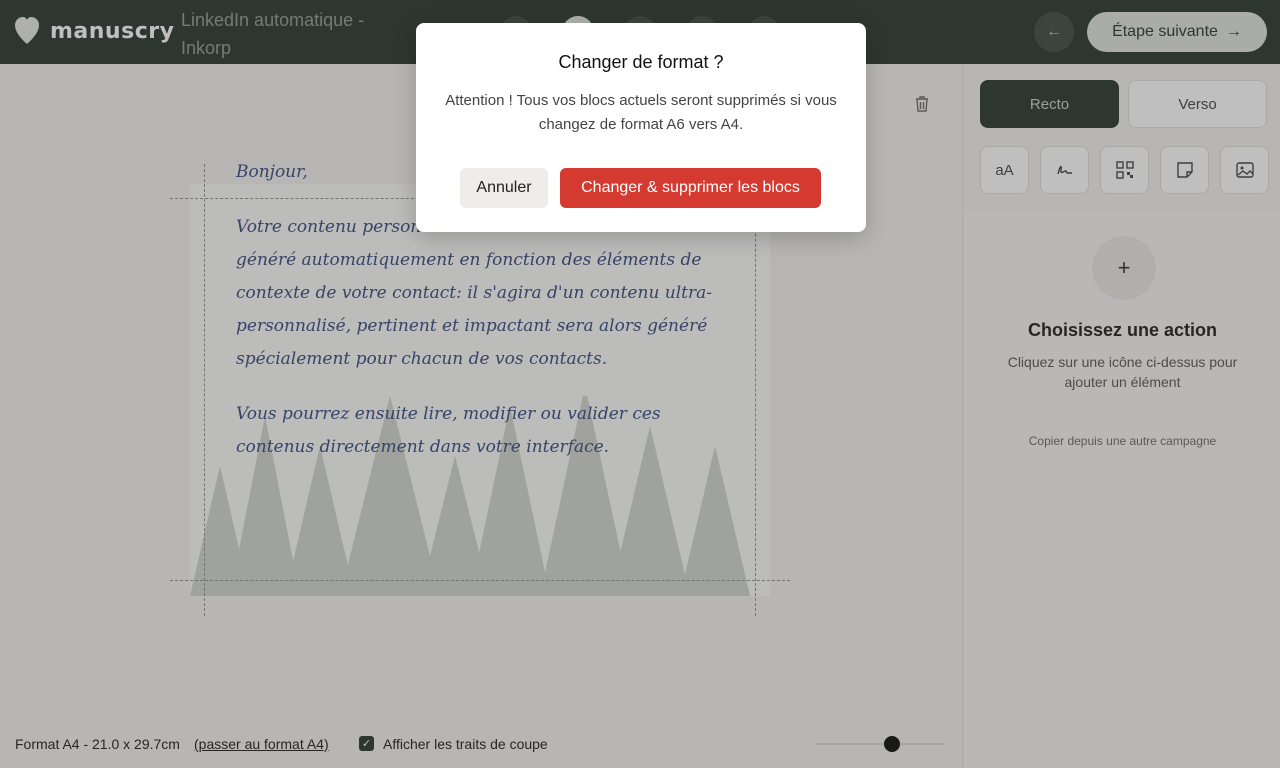 The image size is (1280, 768). Describe the element at coordinates (641, 62) in the screenshot. I see `dialog-title: Changer de format ?` at that location.